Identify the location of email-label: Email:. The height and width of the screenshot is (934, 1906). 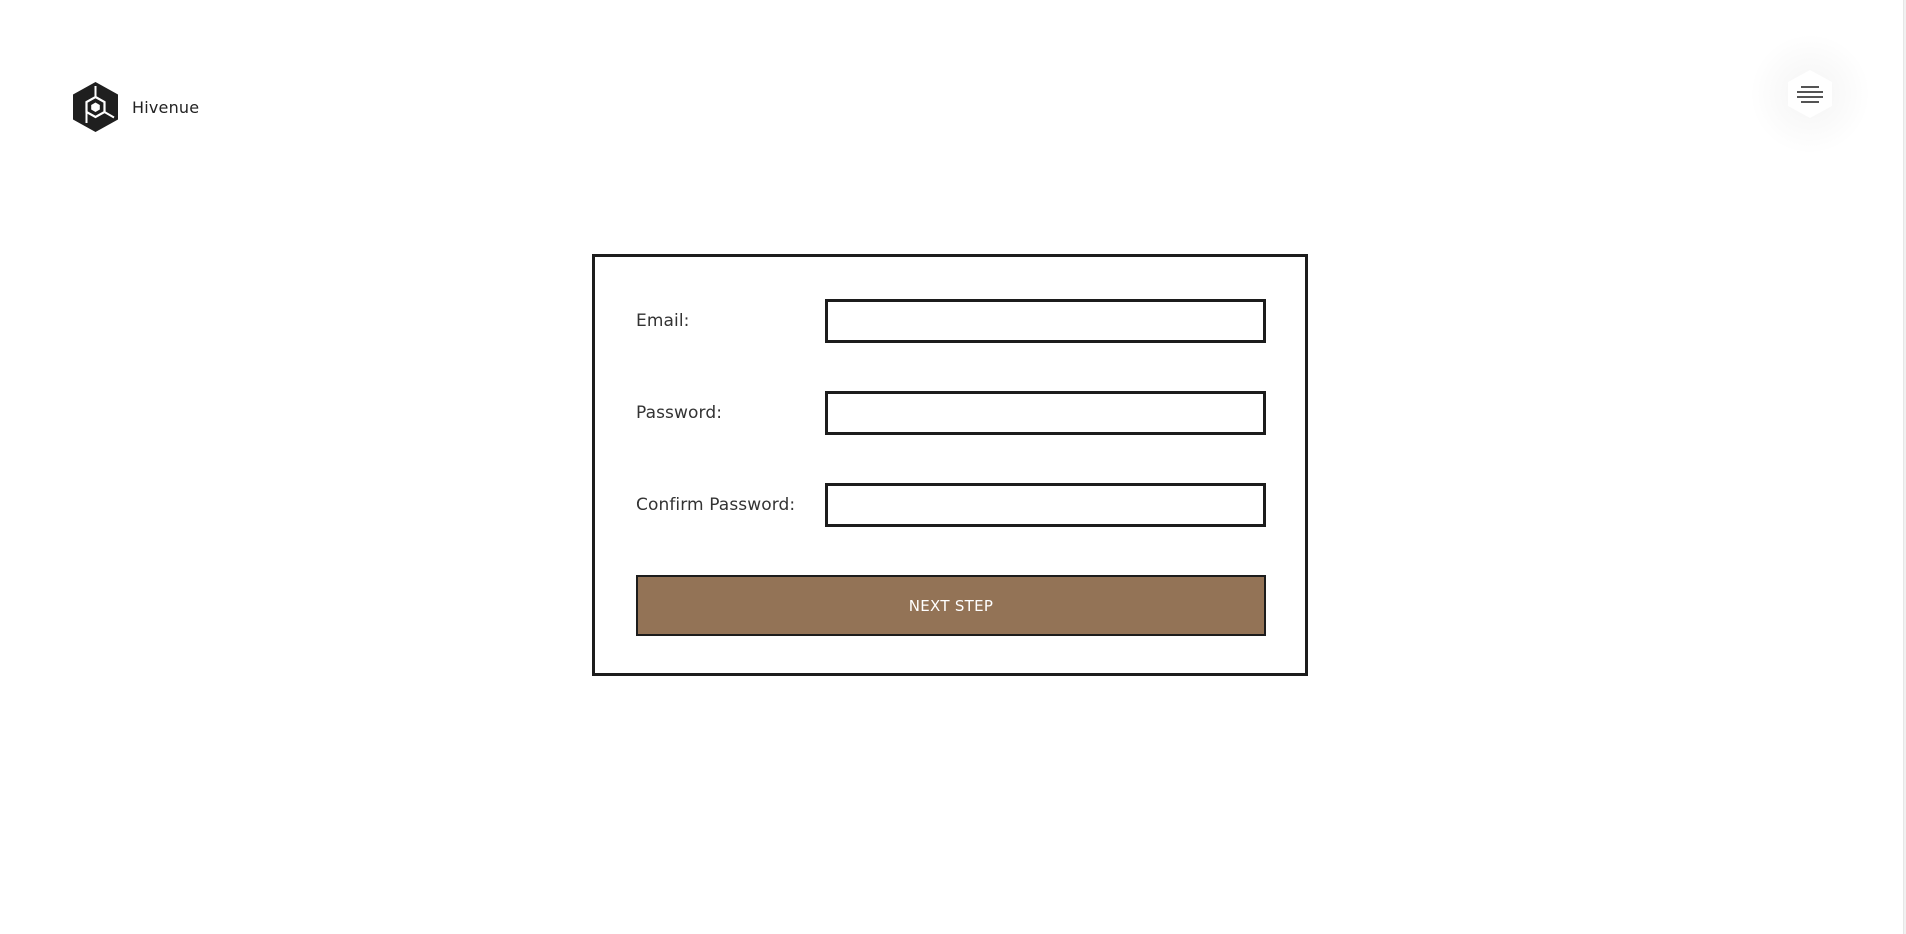
(663, 321).